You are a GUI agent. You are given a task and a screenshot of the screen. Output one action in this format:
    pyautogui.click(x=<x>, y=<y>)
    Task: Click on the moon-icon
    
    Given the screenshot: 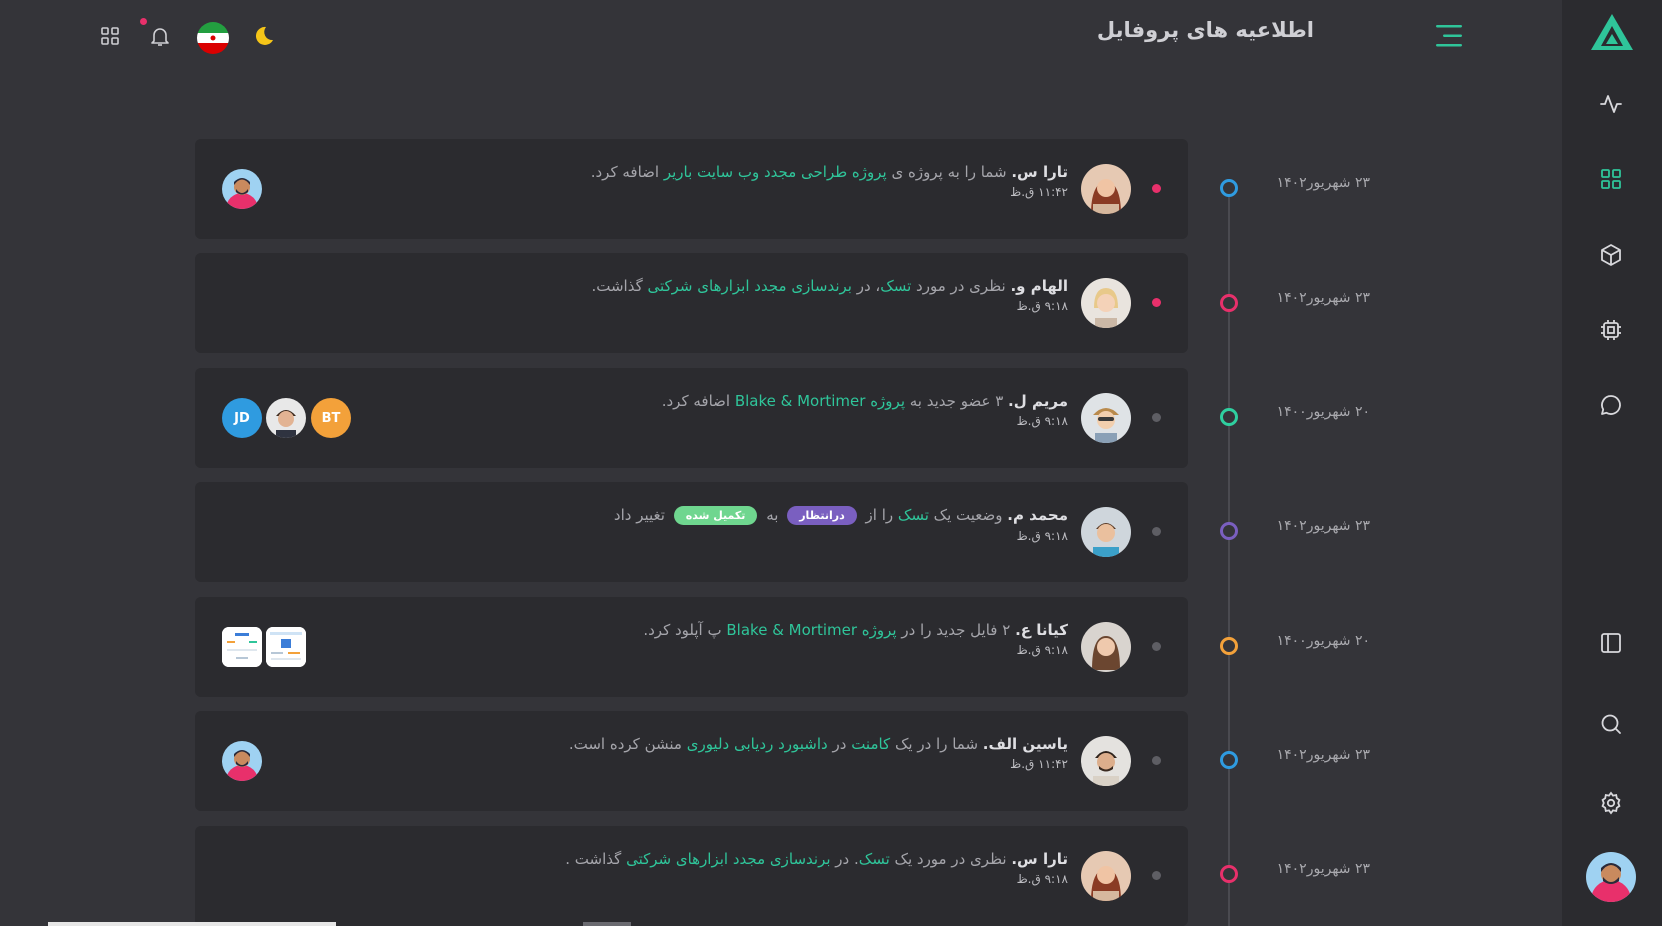 What is the action you would take?
    pyautogui.click(x=264, y=36)
    